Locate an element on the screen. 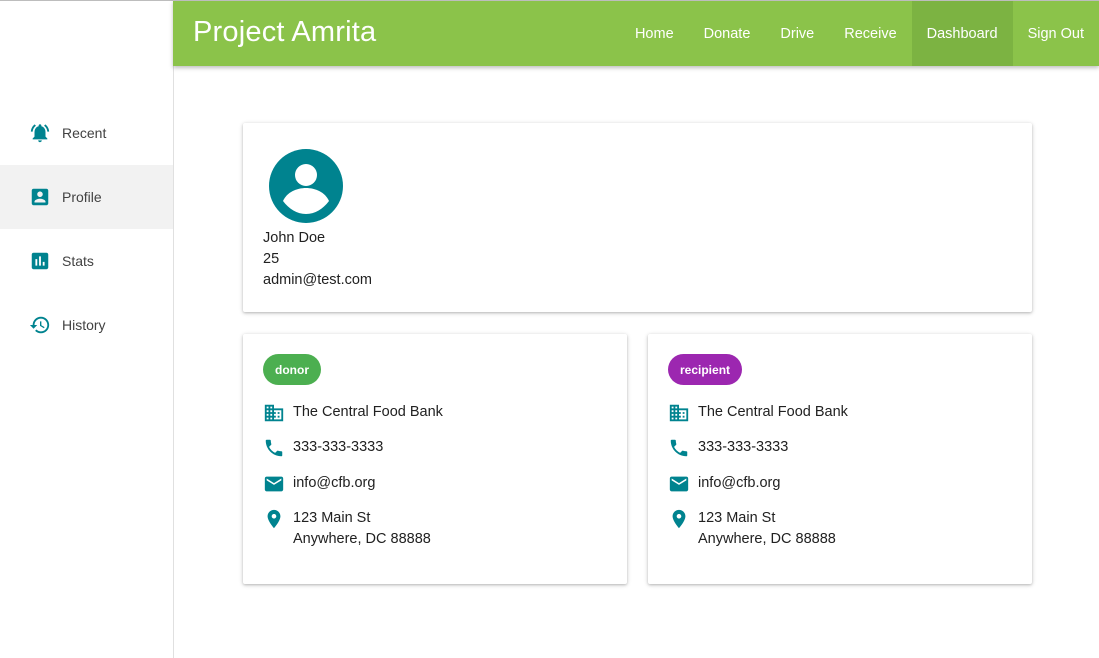 This screenshot has height=658, width=1099. sidebar-item-history: History is located at coordinates (86, 325).